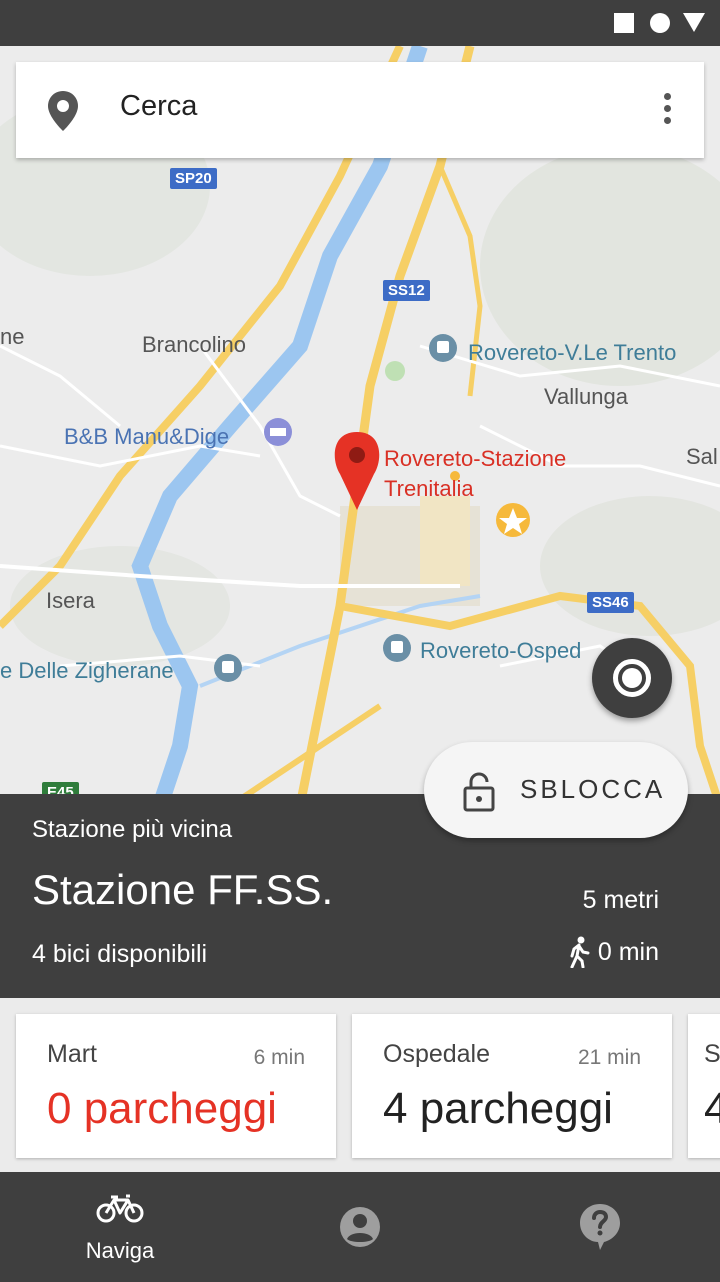 Image resolution: width=720 pixels, height=1282 pixels. What do you see at coordinates (437, 1054) in the screenshot?
I see `parking-name: Ospedale` at bounding box center [437, 1054].